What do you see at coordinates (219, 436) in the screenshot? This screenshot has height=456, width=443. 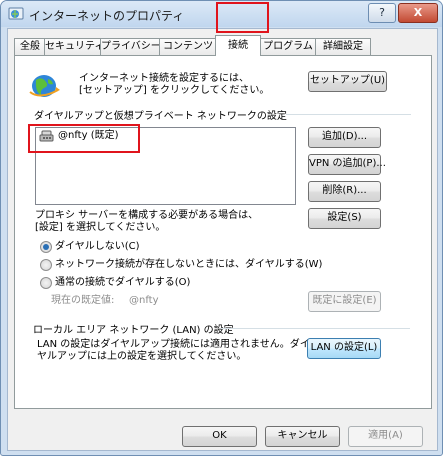 I see `ok-button: OK` at bounding box center [219, 436].